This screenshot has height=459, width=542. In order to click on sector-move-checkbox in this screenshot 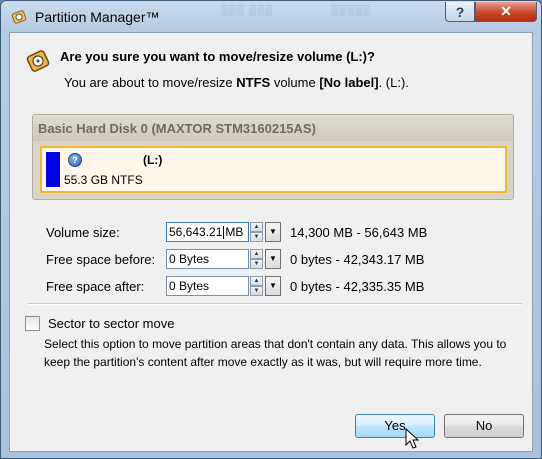, I will do `click(32, 323)`.